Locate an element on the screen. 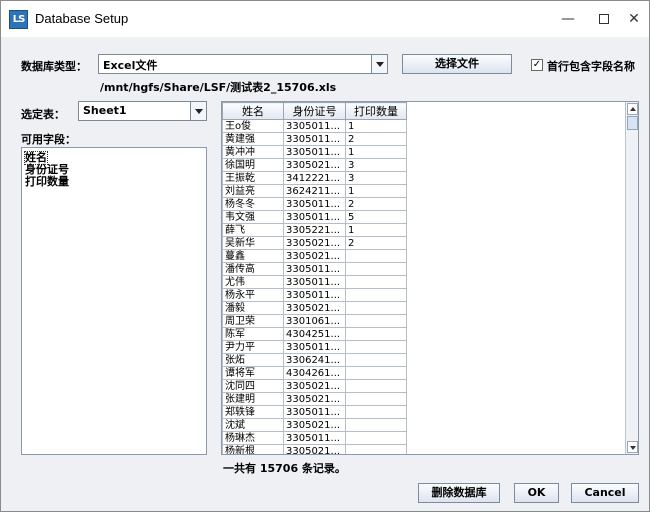 The width and height of the screenshot is (650, 512). table-scrollbar is located at coordinates (631, 278).